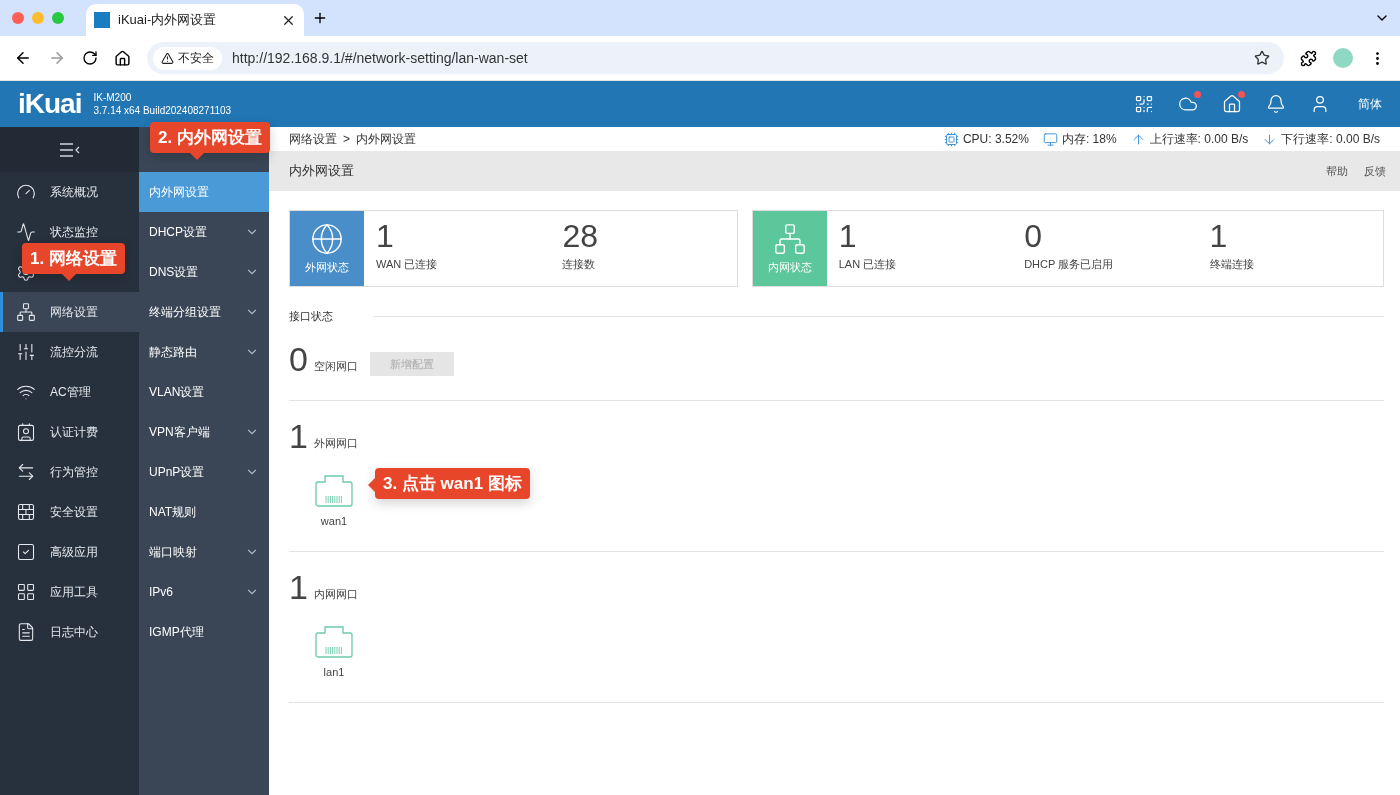 The width and height of the screenshot is (1400, 795). I want to click on port-name: wan1, so click(334, 521).